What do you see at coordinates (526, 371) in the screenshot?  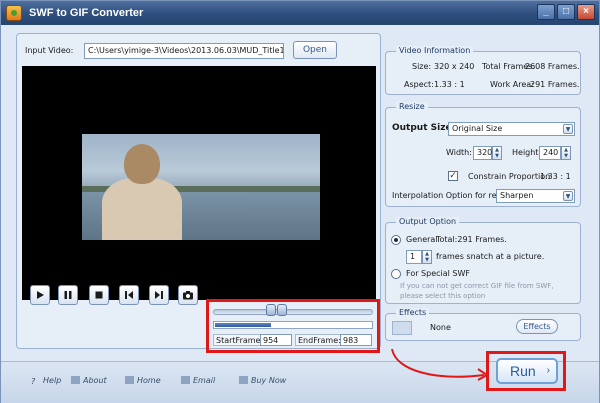 I see `run-highlight` at bounding box center [526, 371].